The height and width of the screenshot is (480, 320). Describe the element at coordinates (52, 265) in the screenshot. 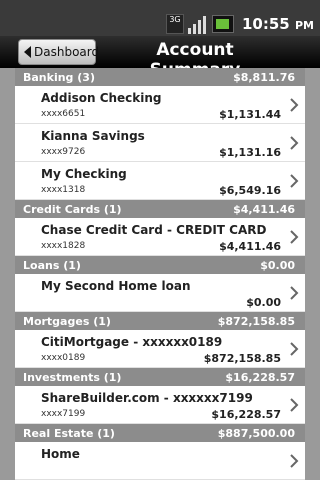

I see `section-label: Loans (1)` at that location.